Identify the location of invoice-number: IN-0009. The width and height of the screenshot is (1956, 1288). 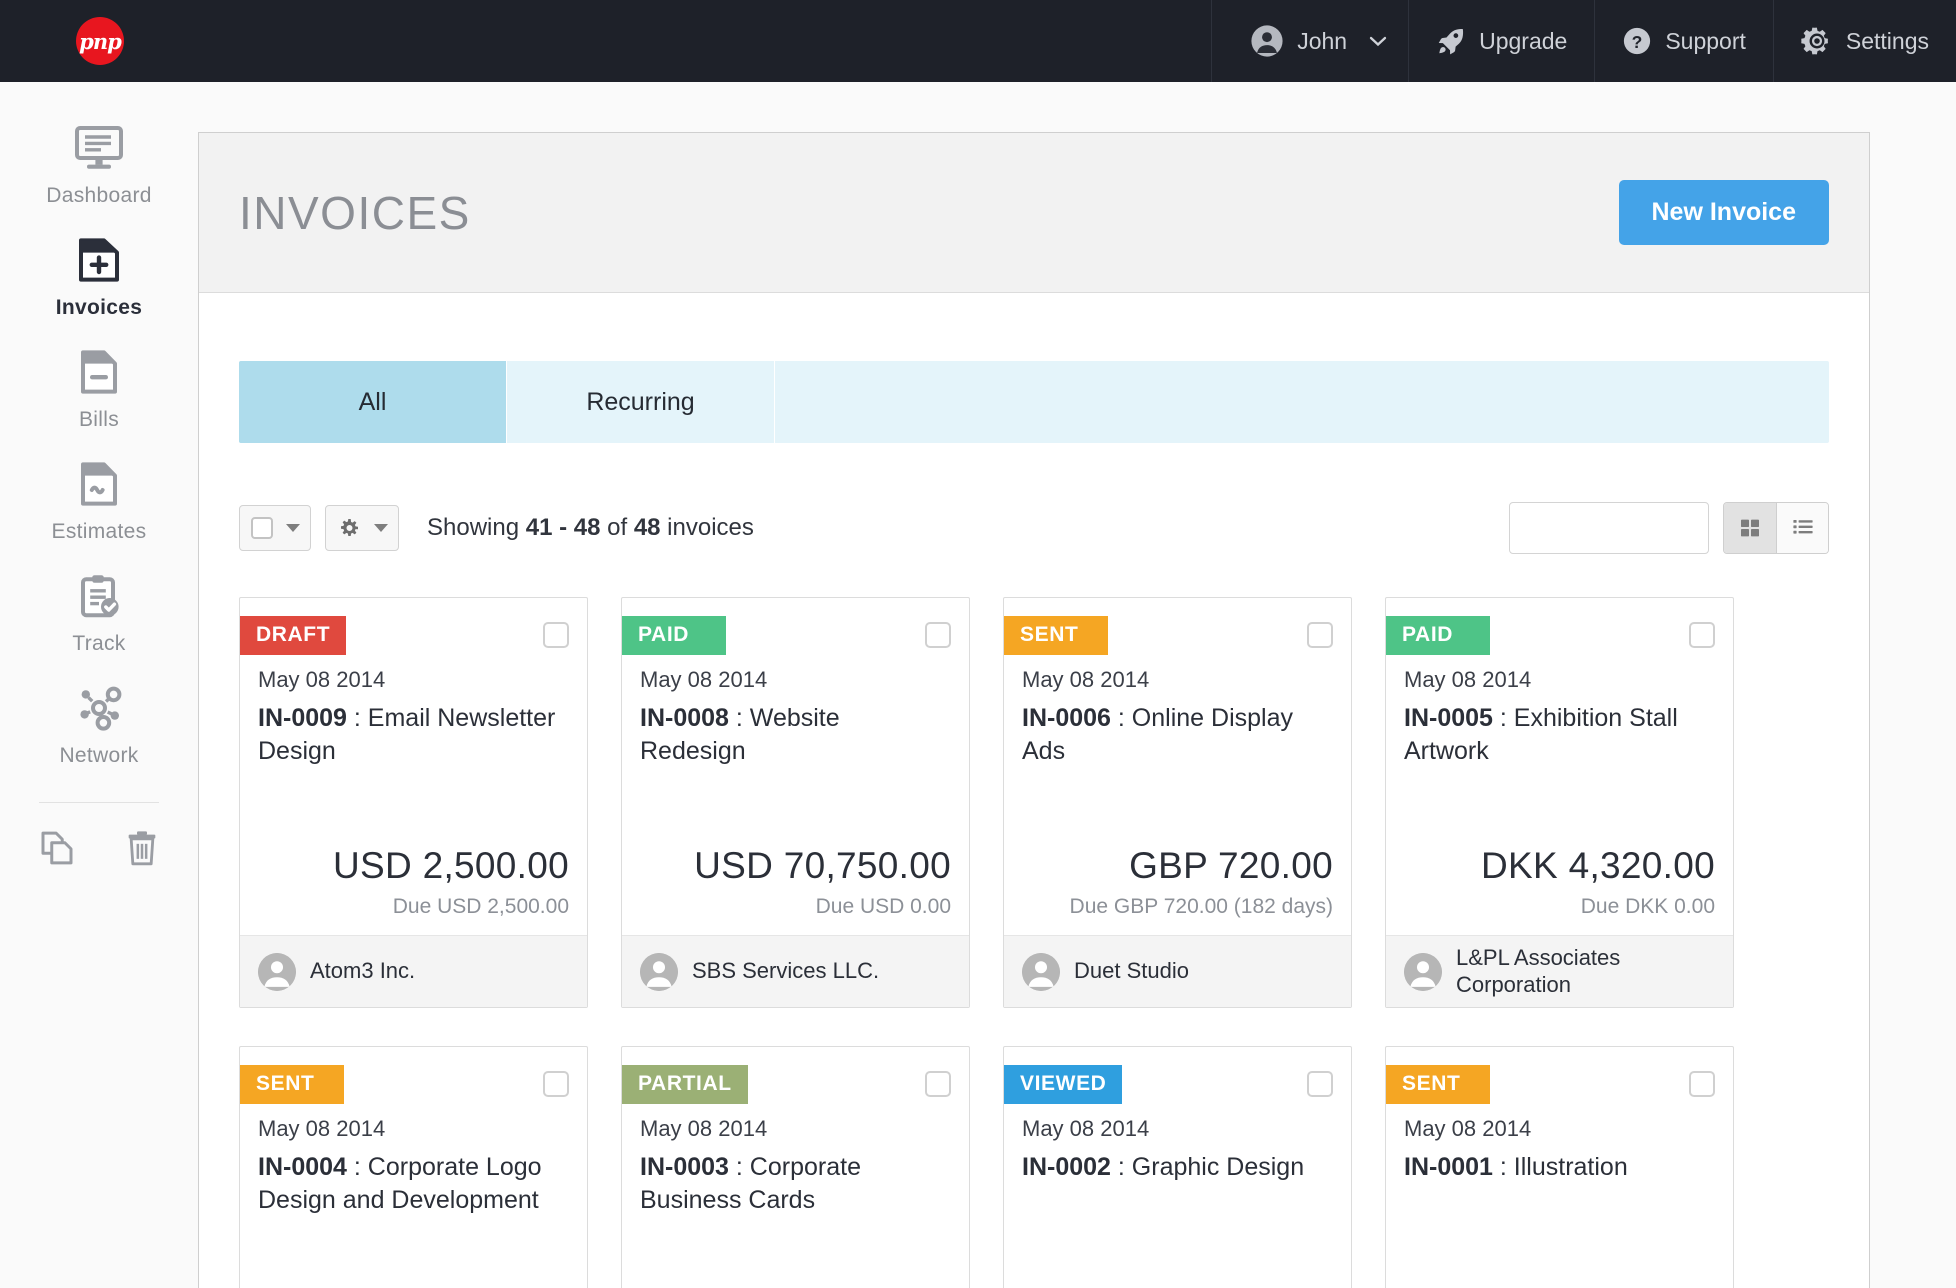
(302, 718).